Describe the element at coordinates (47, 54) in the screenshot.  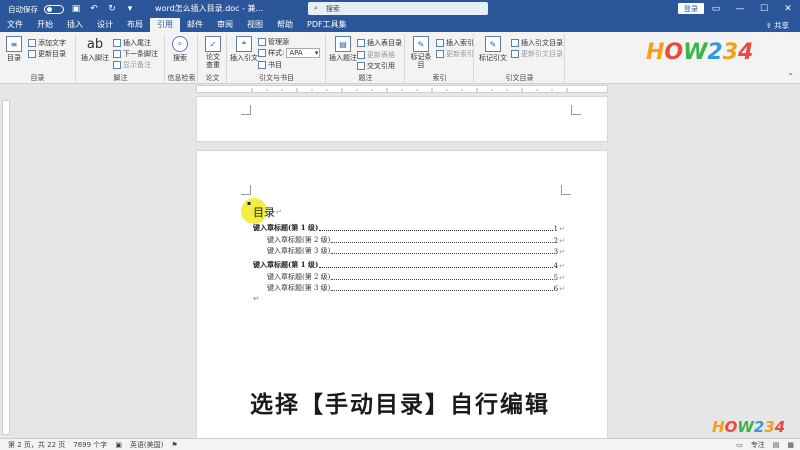
I see `update-toc-button: 更新目录` at that location.